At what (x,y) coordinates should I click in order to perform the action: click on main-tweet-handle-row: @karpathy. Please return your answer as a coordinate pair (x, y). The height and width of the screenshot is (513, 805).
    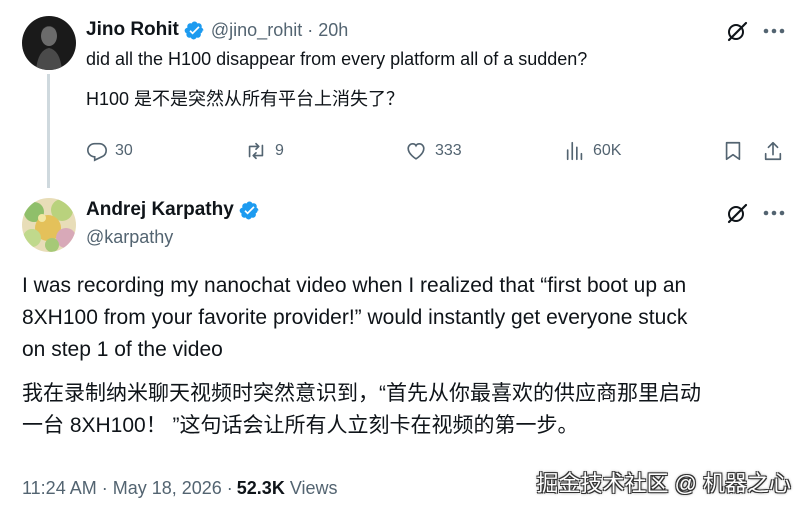
    Looking at the image, I should click on (129, 237).